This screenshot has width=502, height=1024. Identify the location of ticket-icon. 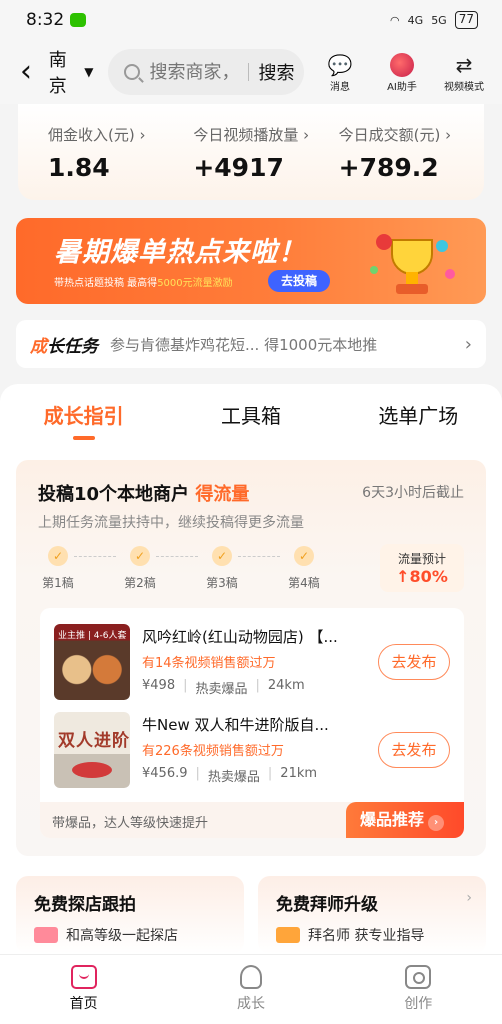
(46, 935).